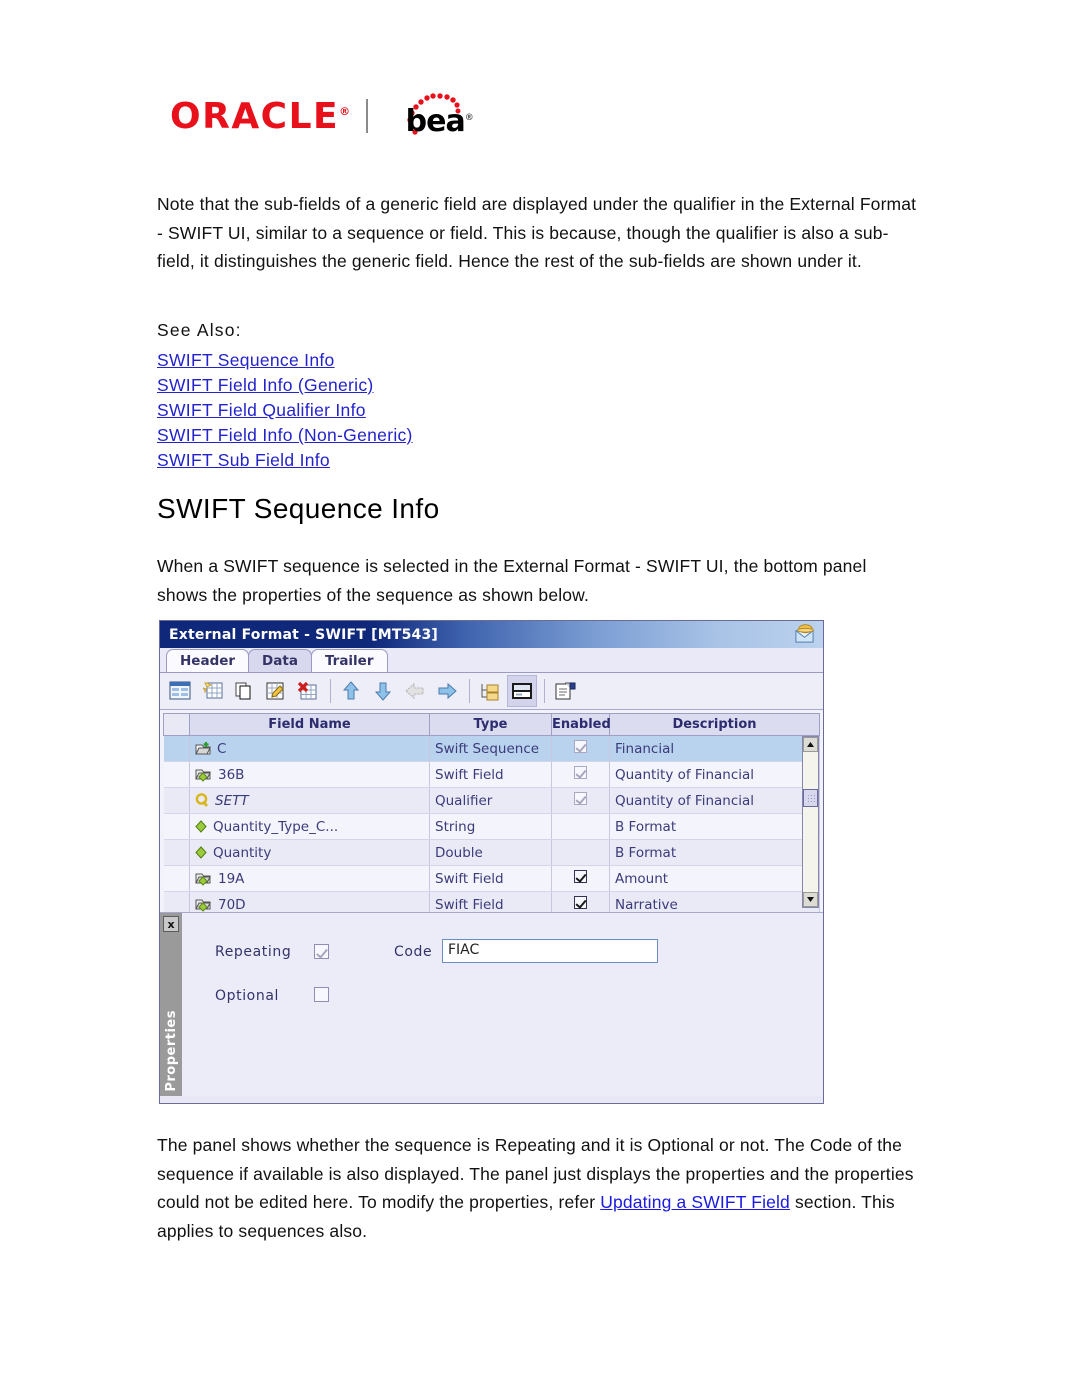 The image size is (1080, 1397). I want to click on cell-field-name: SETT, so click(309, 800).